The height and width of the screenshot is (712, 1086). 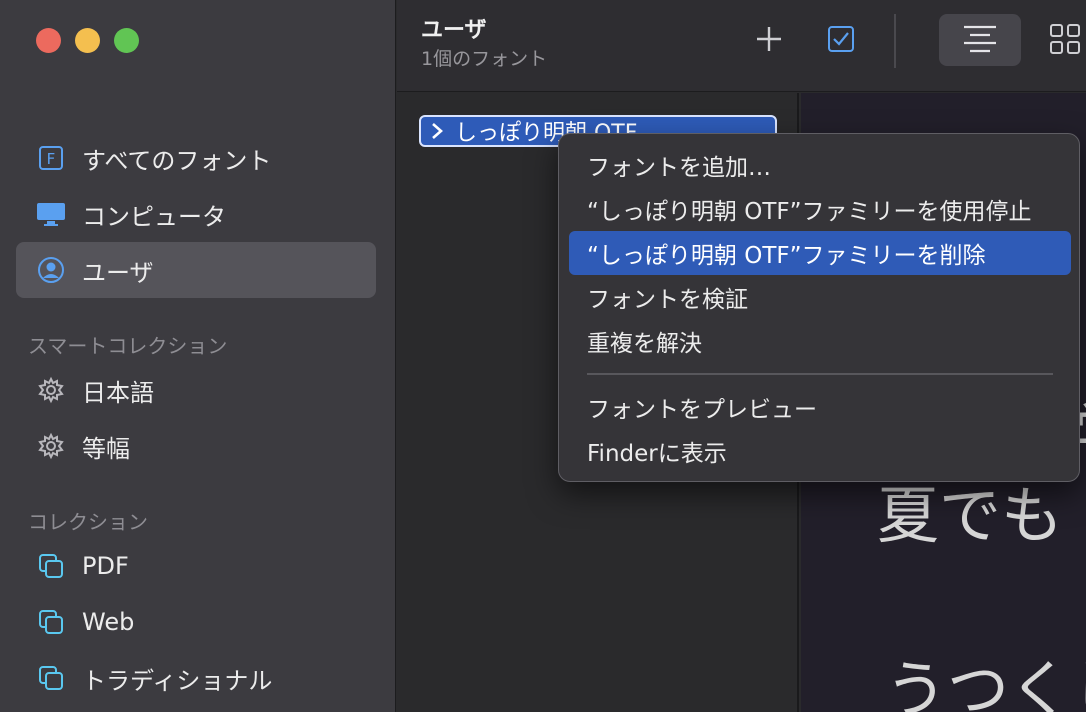 I want to click on plus-icon, so click(x=769, y=41).